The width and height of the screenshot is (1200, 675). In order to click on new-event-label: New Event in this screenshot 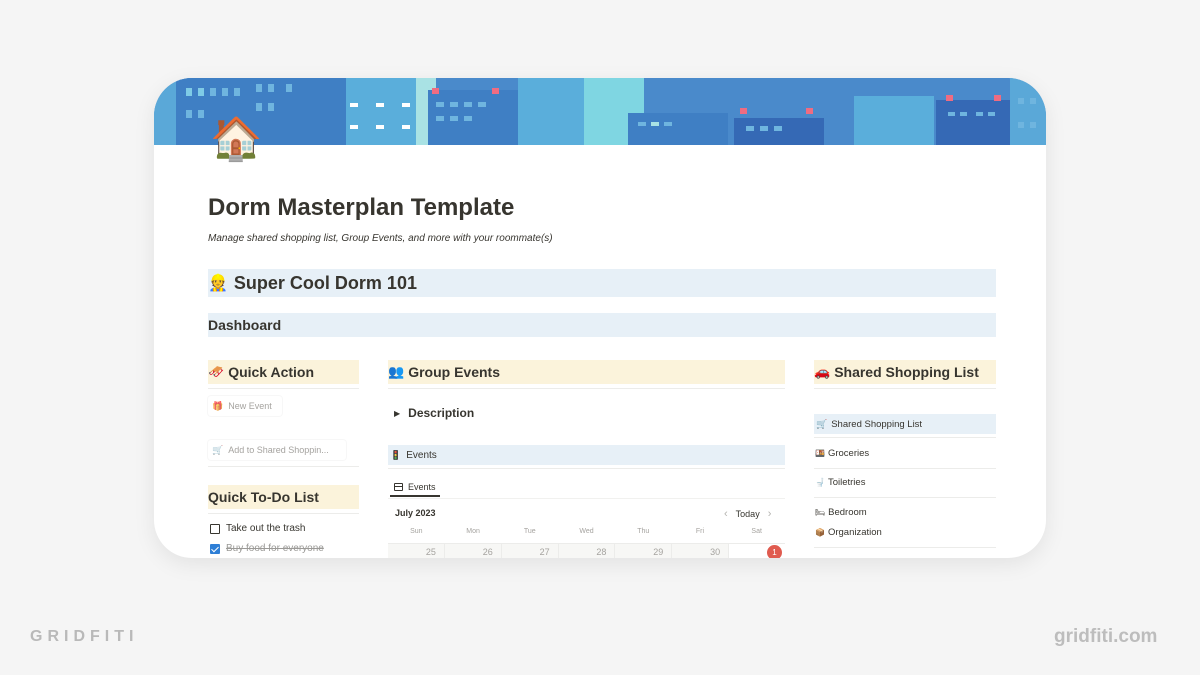, I will do `click(250, 406)`.